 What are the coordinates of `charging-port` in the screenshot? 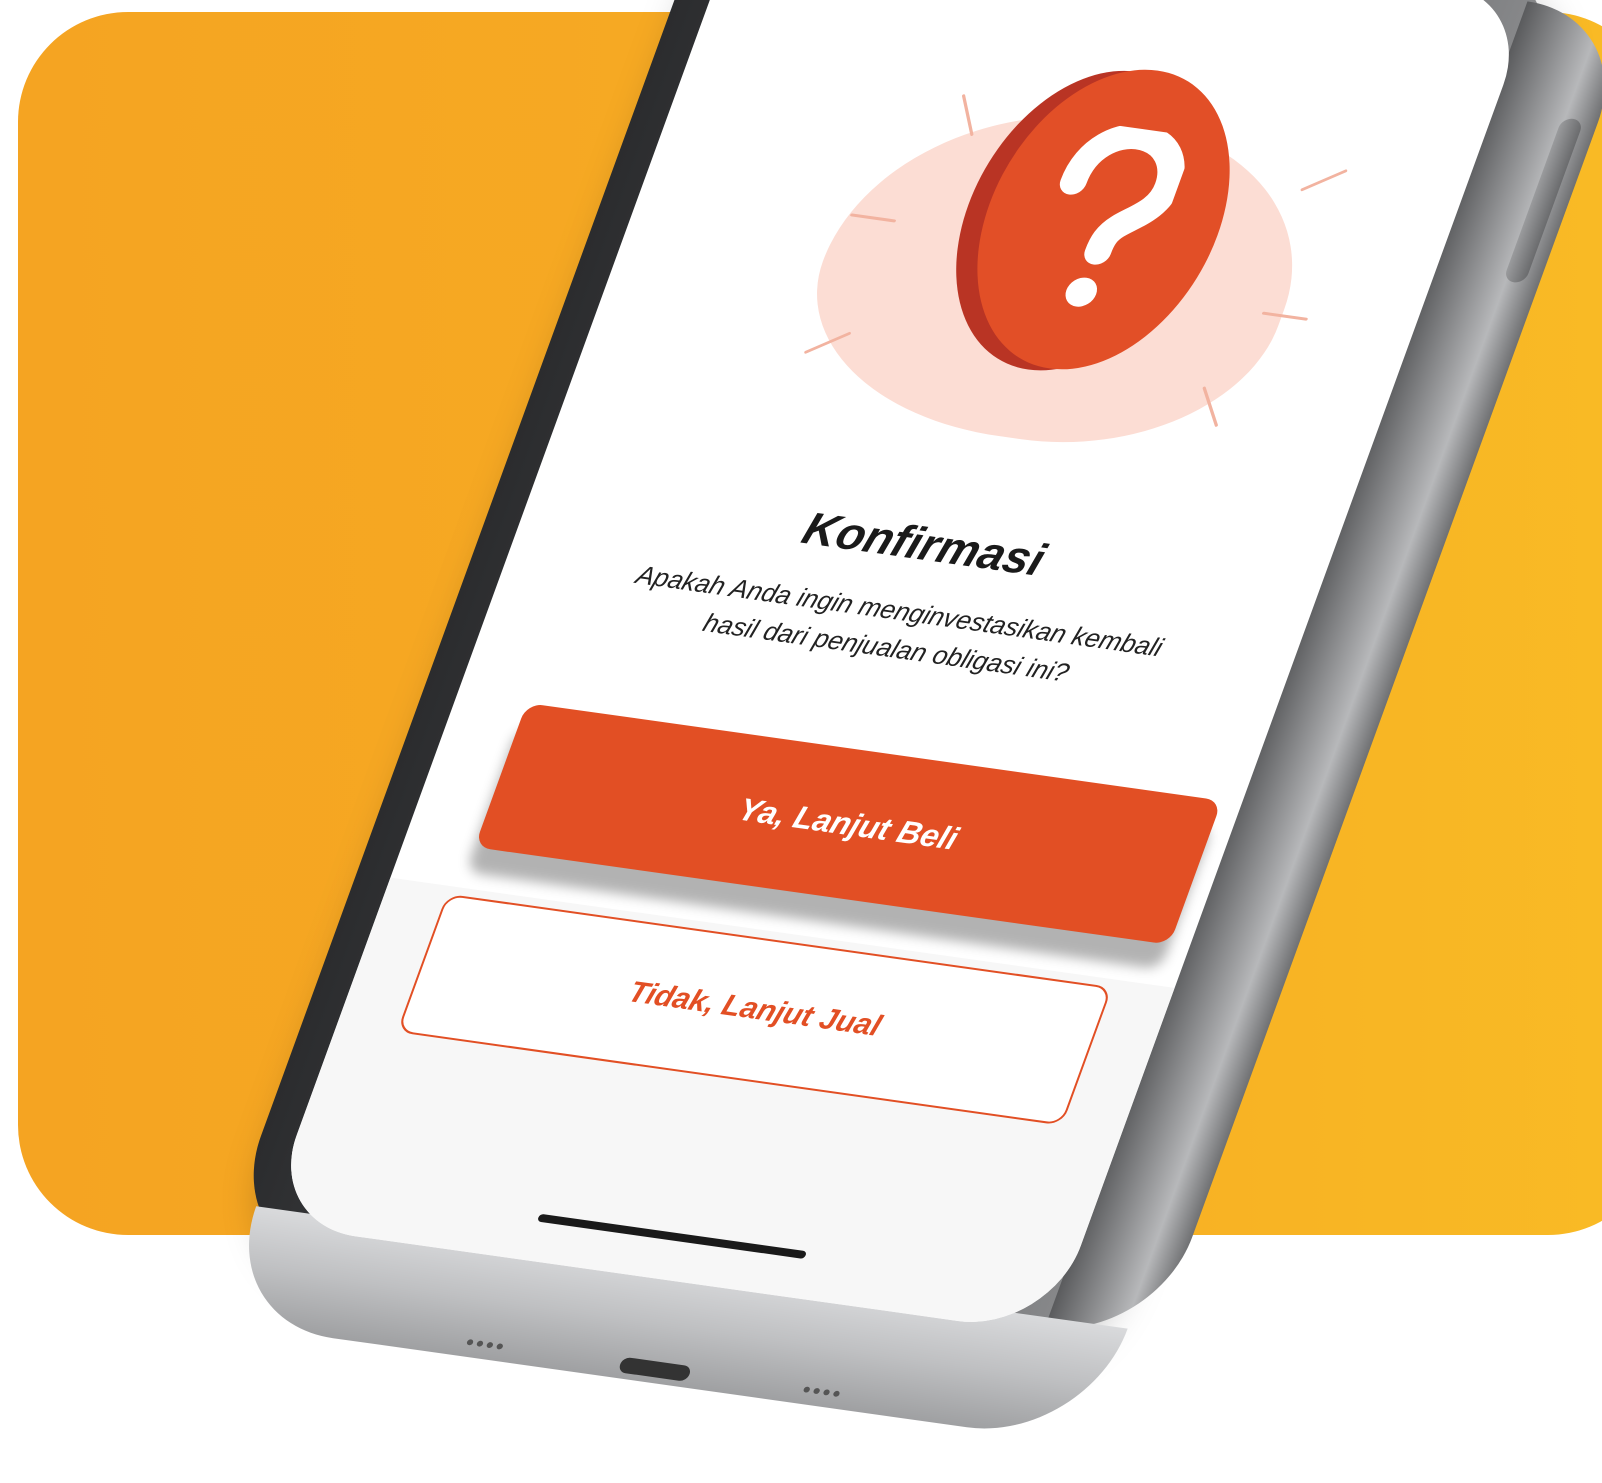 It's located at (655, 1369).